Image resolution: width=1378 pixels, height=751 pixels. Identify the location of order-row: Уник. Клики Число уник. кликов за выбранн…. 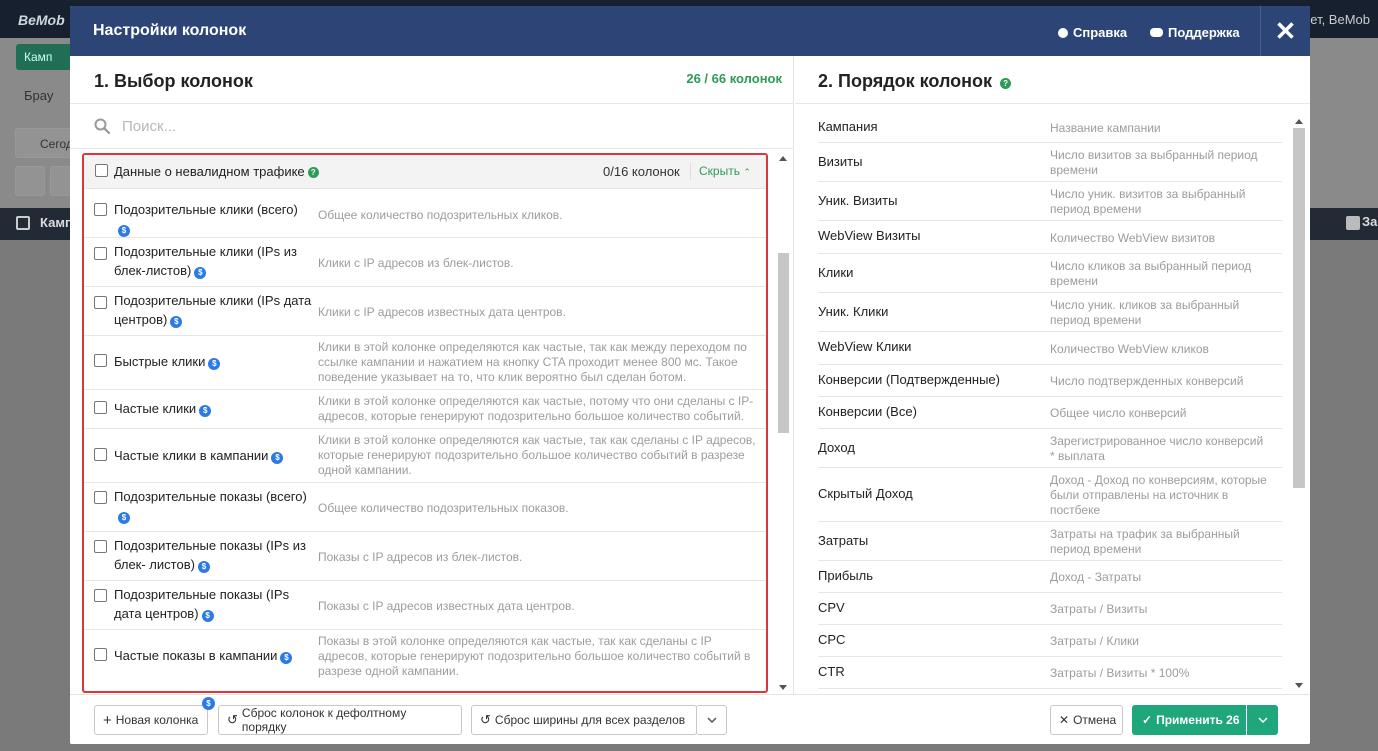
(1050, 312).